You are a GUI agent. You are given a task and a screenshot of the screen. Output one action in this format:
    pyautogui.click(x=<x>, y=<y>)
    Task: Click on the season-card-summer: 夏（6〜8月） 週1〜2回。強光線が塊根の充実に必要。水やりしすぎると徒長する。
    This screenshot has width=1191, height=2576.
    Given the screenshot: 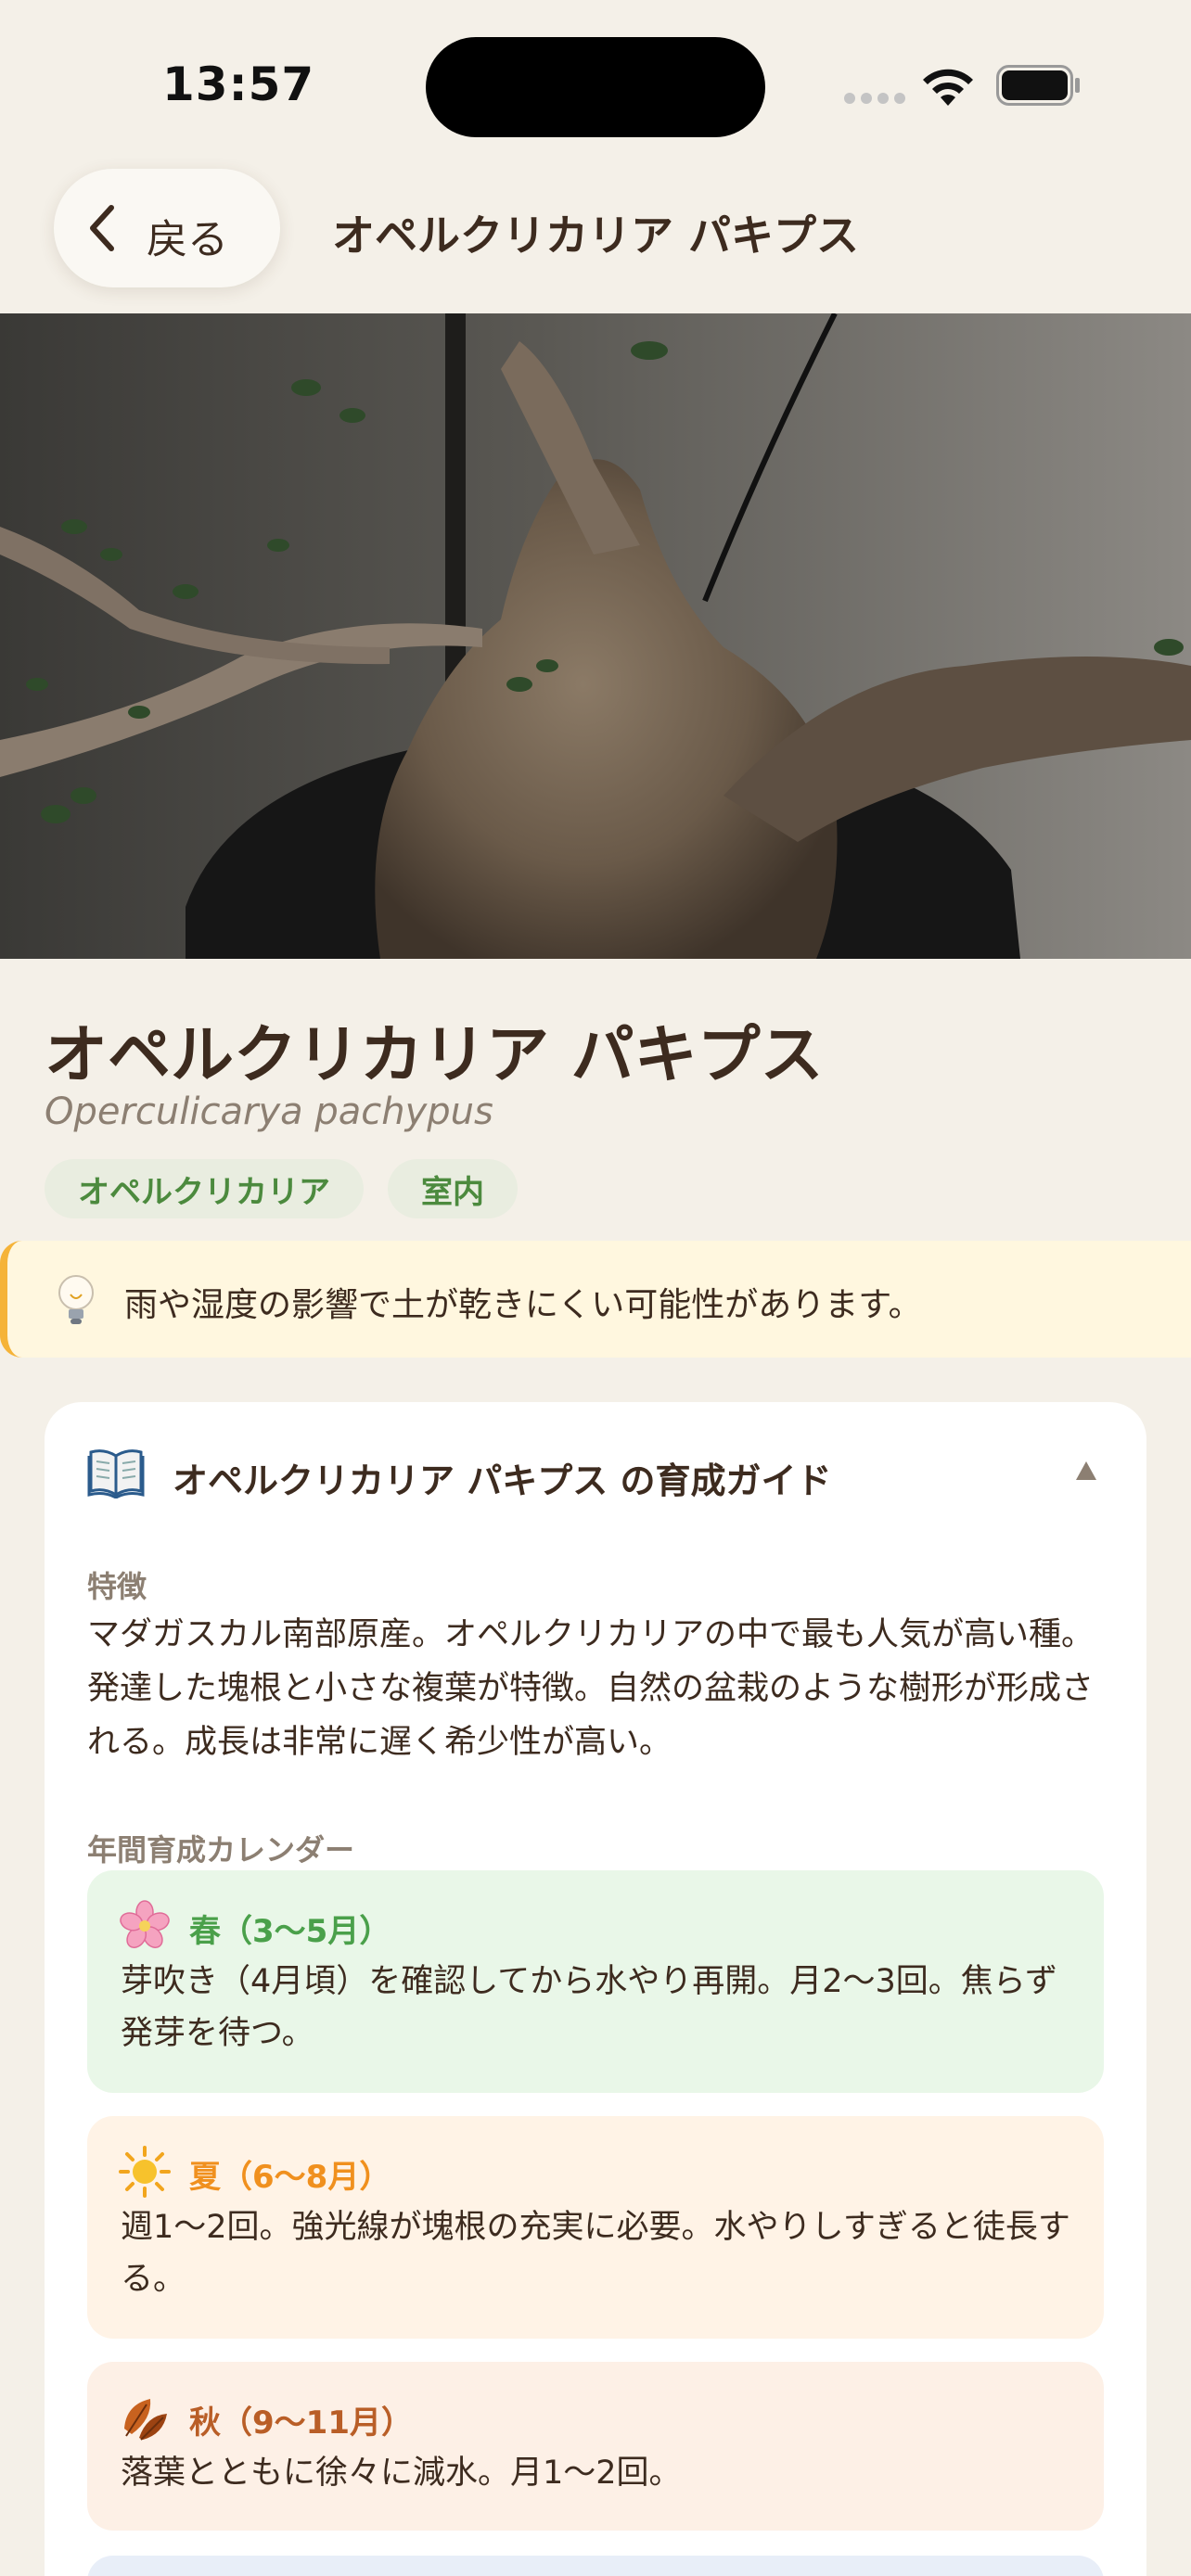 What is the action you would take?
    pyautogui.click(x=595, y=2227)
    